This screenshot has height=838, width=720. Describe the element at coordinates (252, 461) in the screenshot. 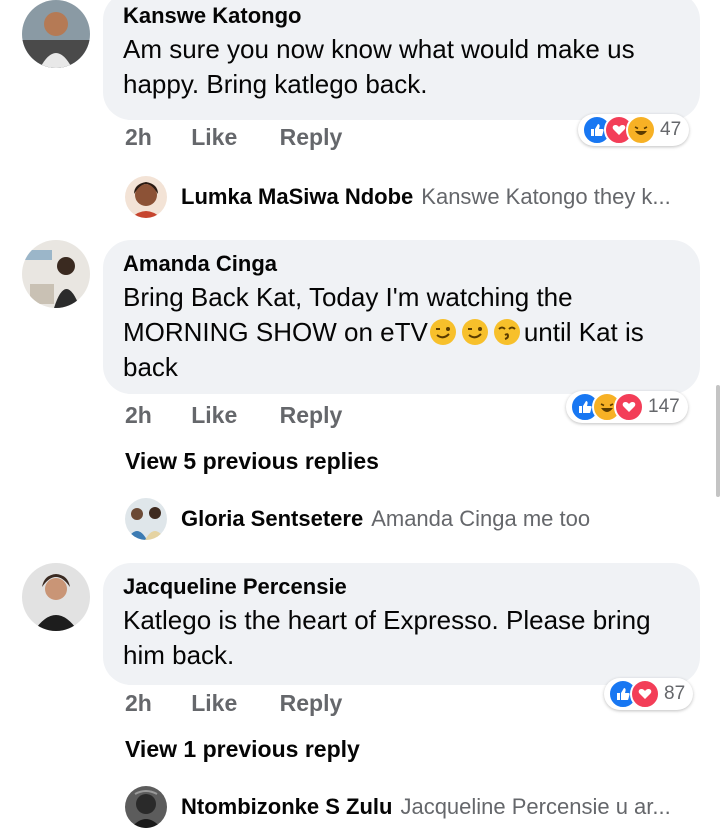

I see `view-previous-replies-link: View 5 previous replies` at that location.